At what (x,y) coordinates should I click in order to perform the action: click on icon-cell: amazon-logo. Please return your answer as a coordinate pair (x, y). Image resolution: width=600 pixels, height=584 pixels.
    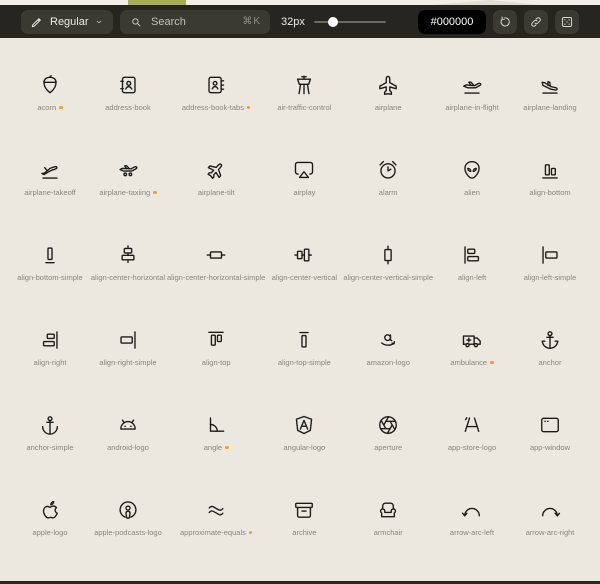
    Looking at the image, I should click on (388, 355).